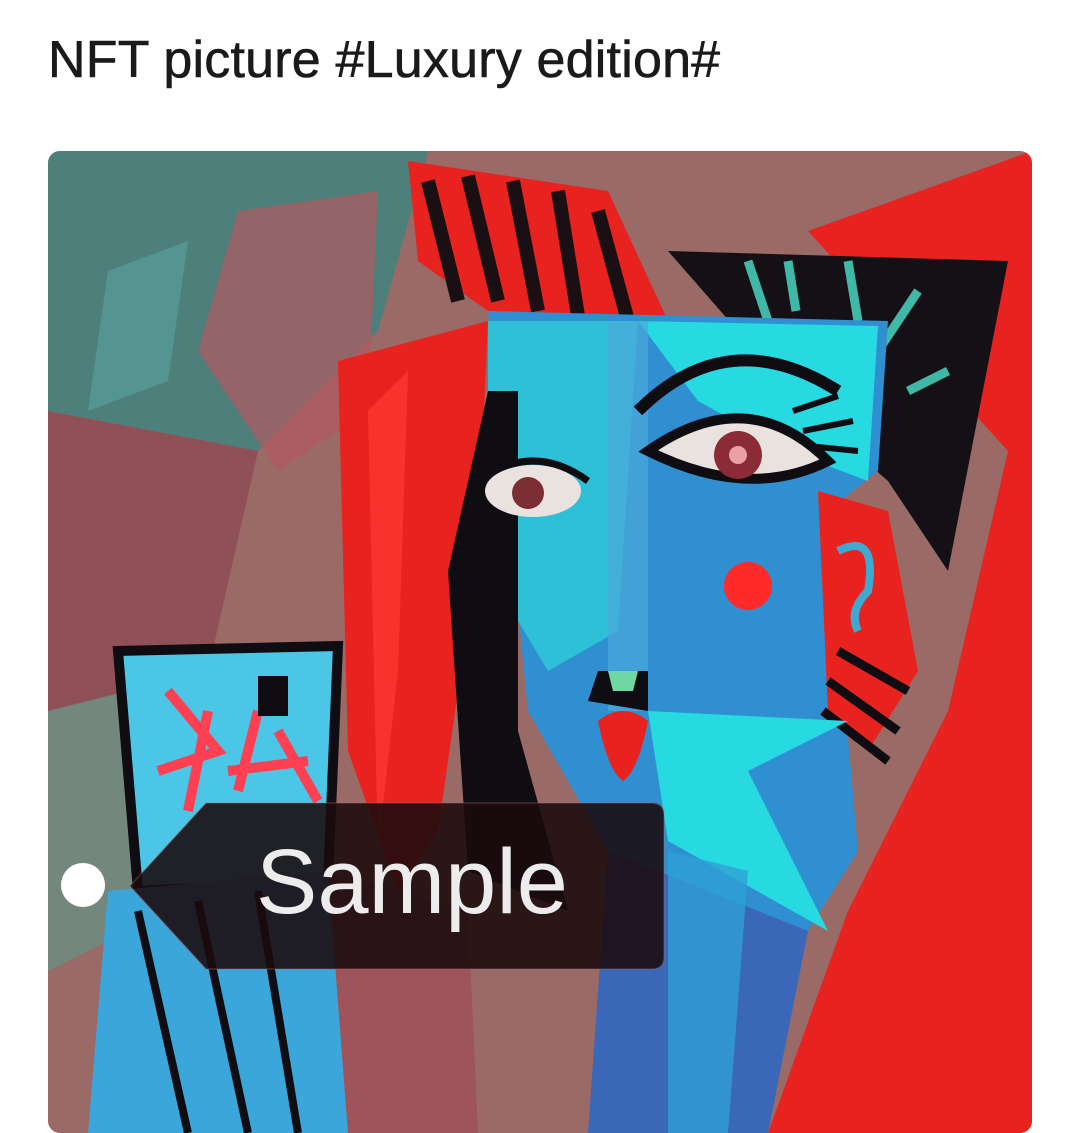 This screenshot has height=1133, width=1080. I want to click on sample-watermark-tag: Sample, so click(362, 884).